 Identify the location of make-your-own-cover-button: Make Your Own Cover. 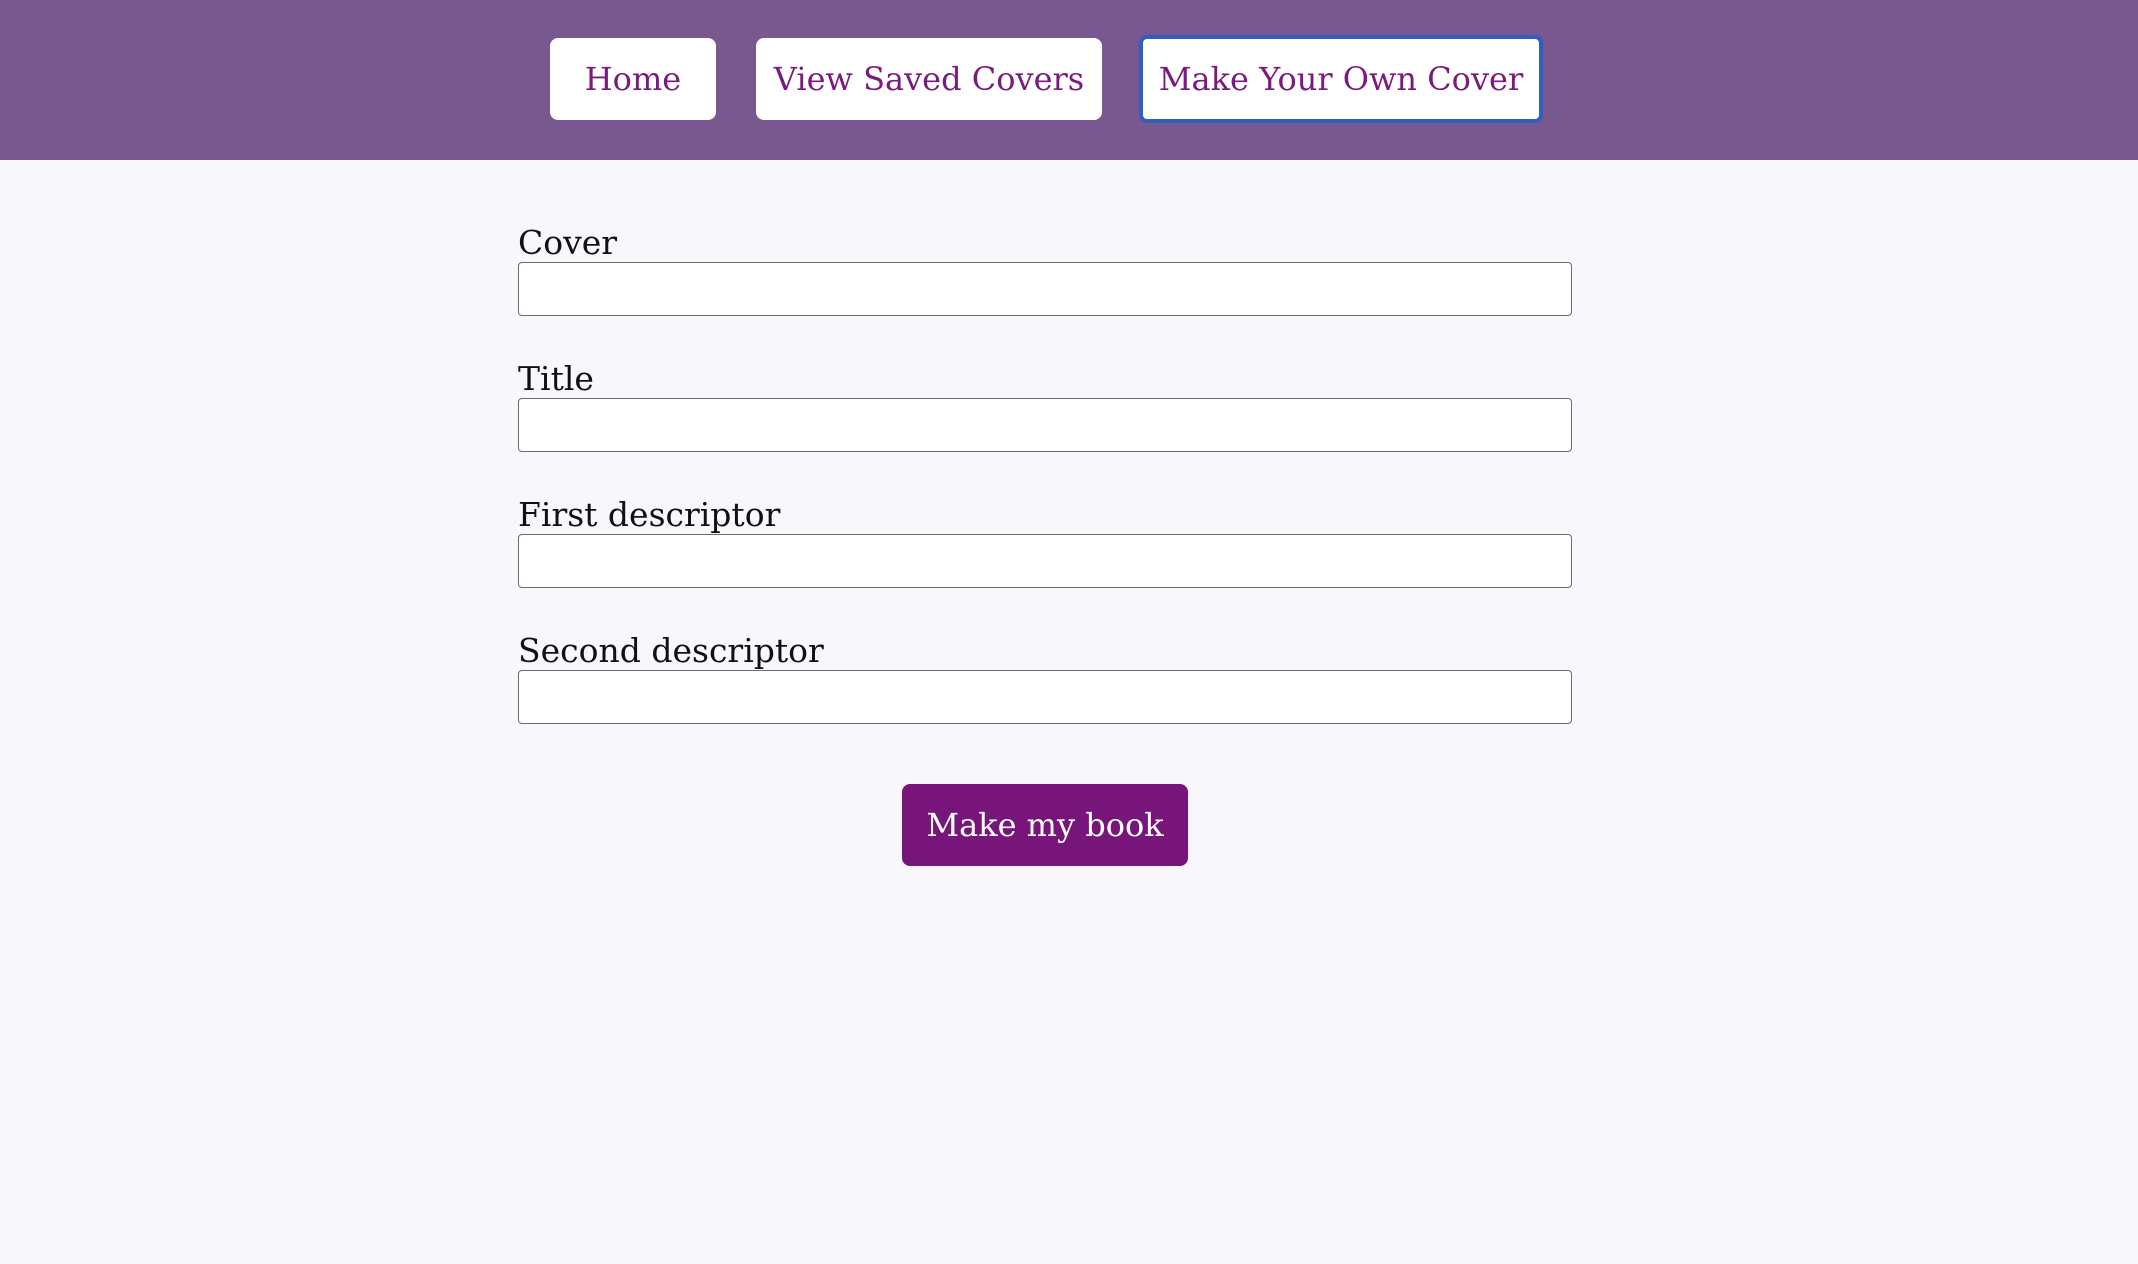
(1341, 79).